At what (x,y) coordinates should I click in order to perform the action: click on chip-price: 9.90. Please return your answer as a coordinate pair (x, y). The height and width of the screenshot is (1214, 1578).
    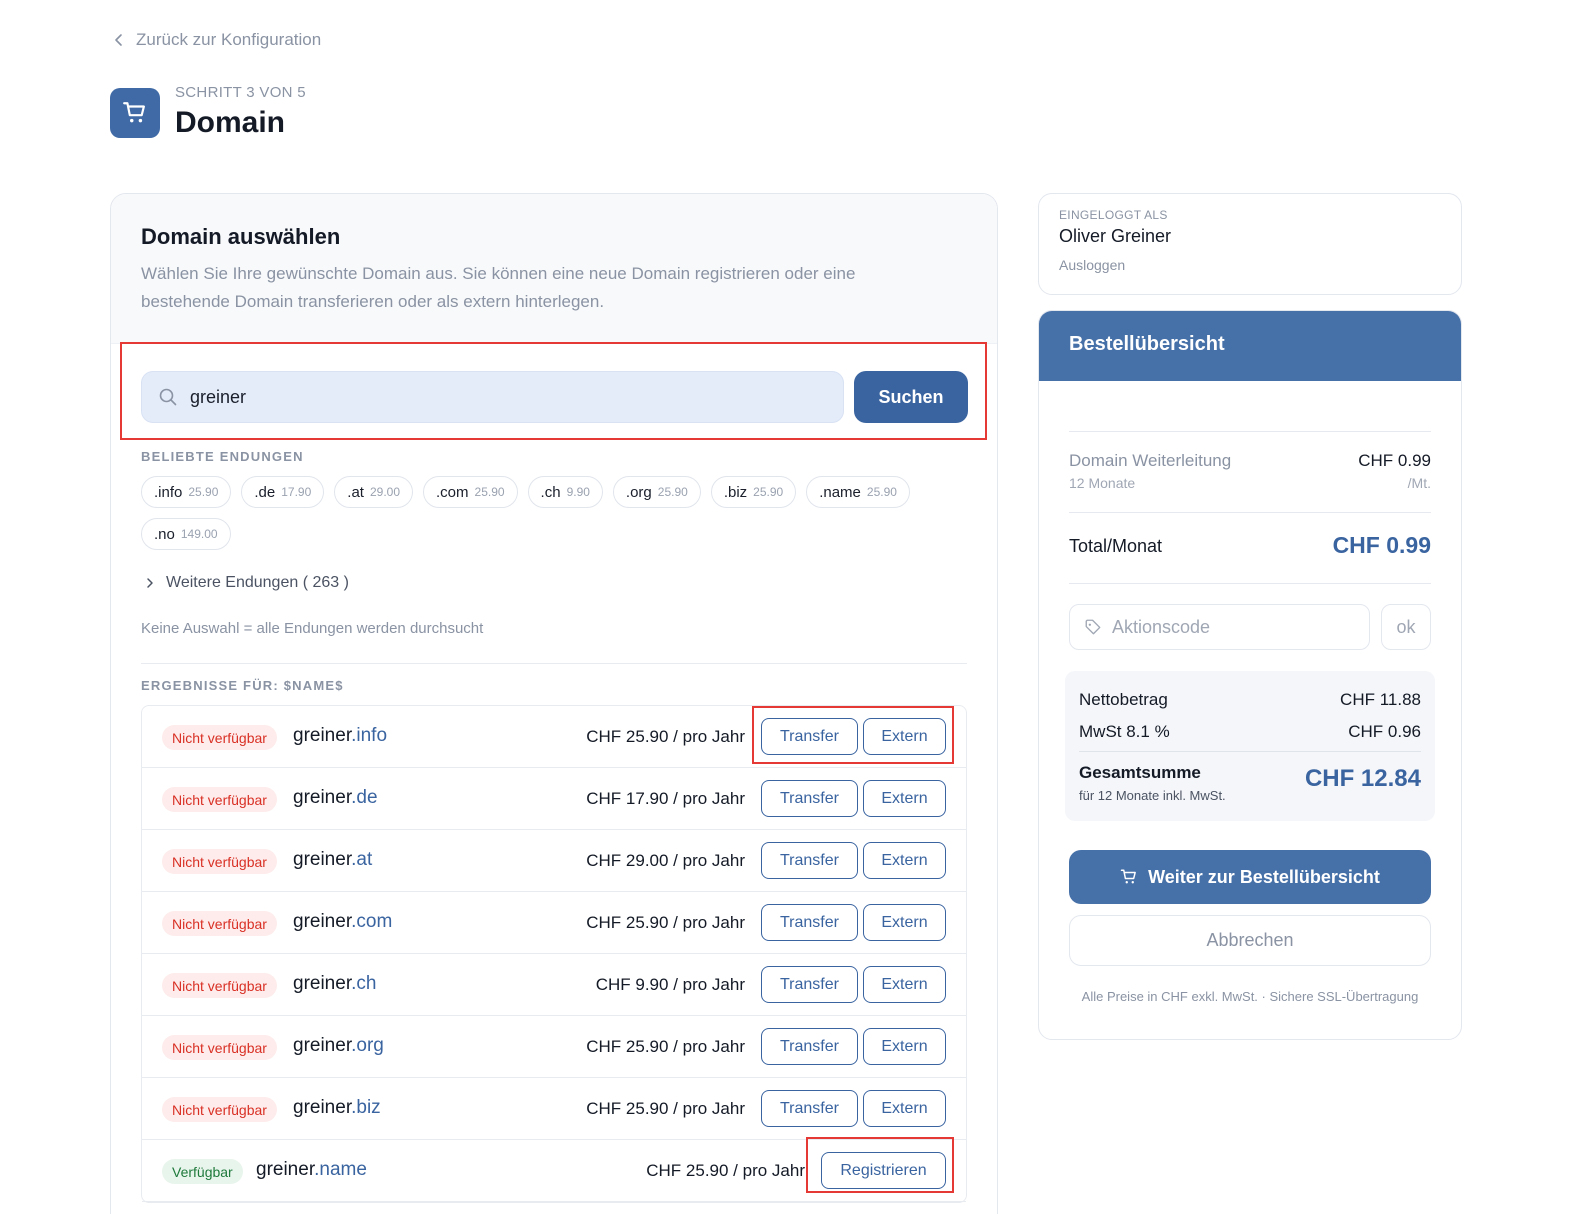
    Looking at the image, I should click on (578, 492).